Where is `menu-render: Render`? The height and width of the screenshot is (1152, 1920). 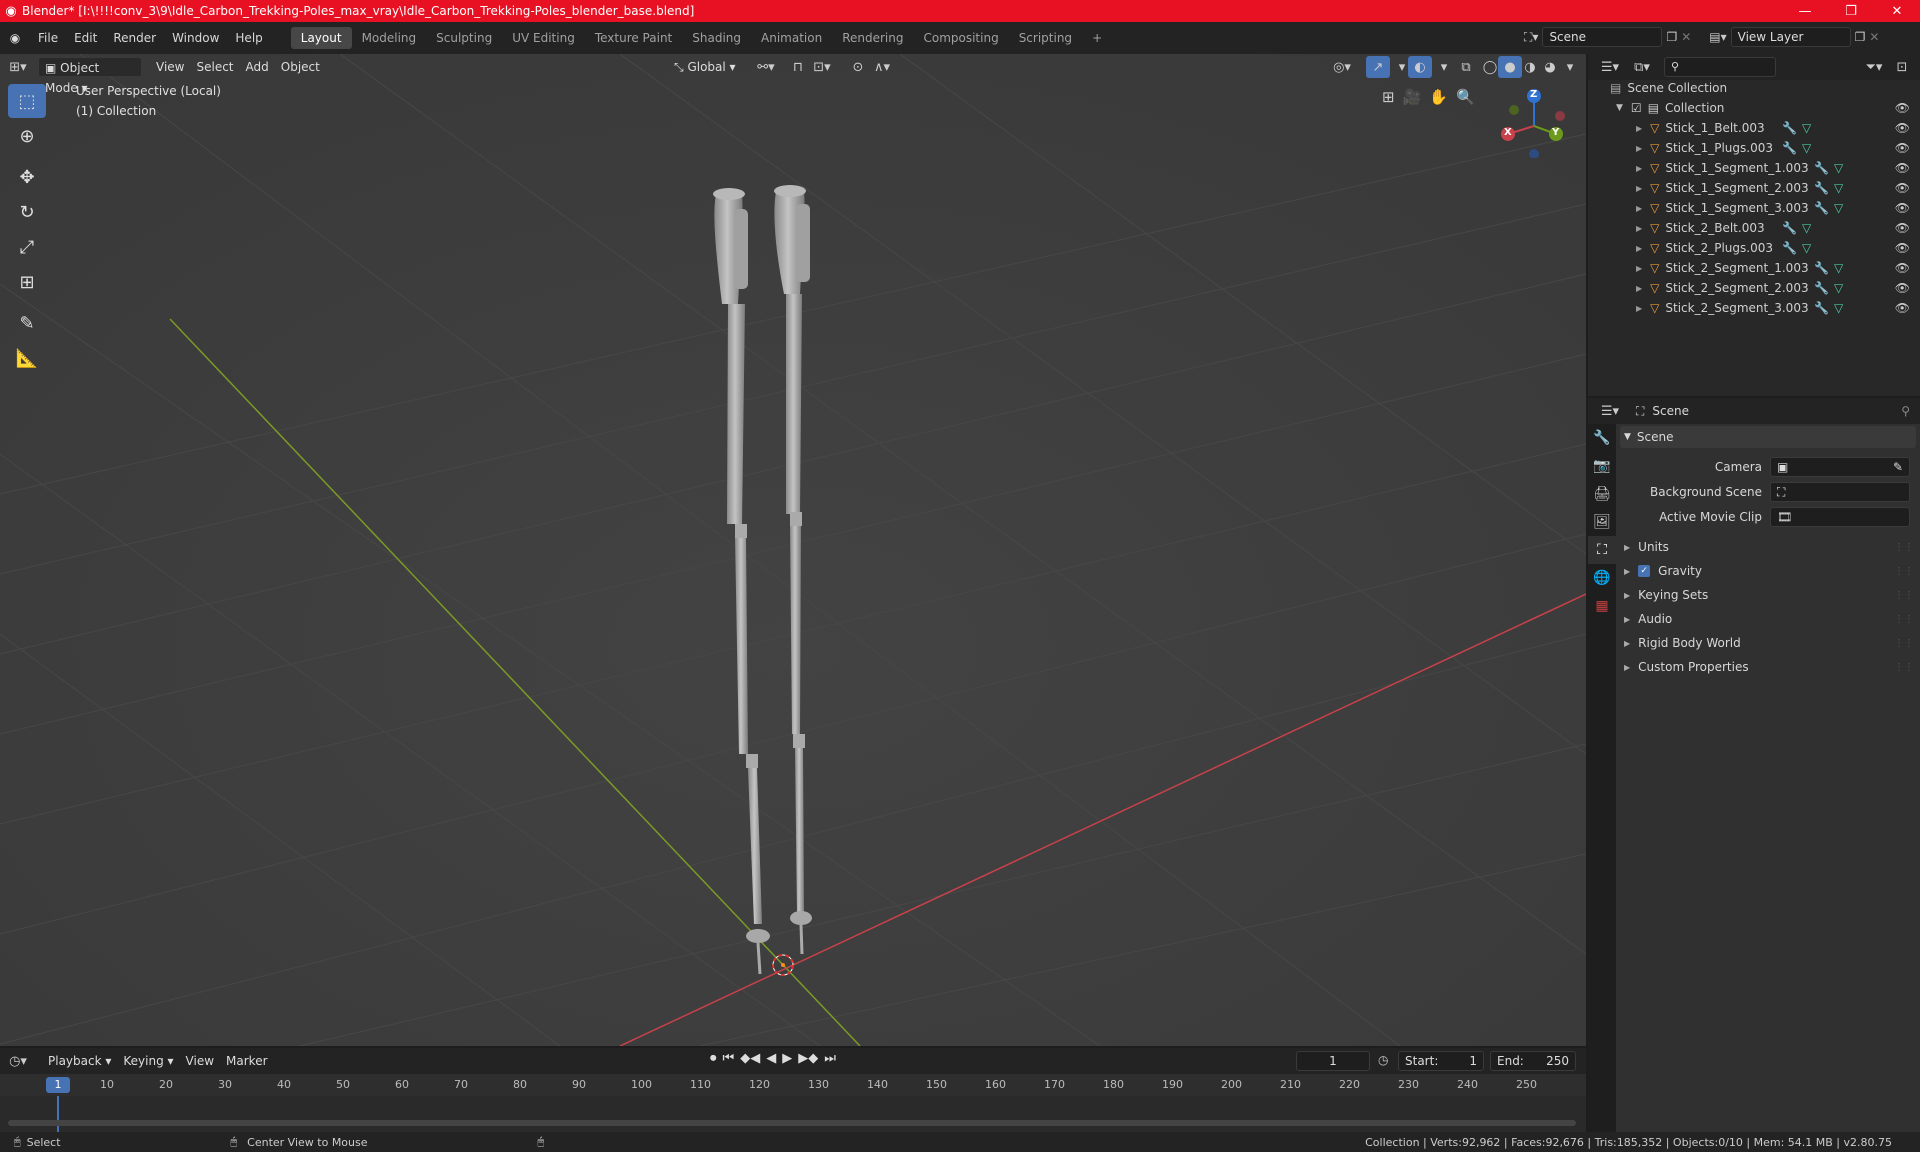
menu-render: Render is located at coordinates (134, 38).